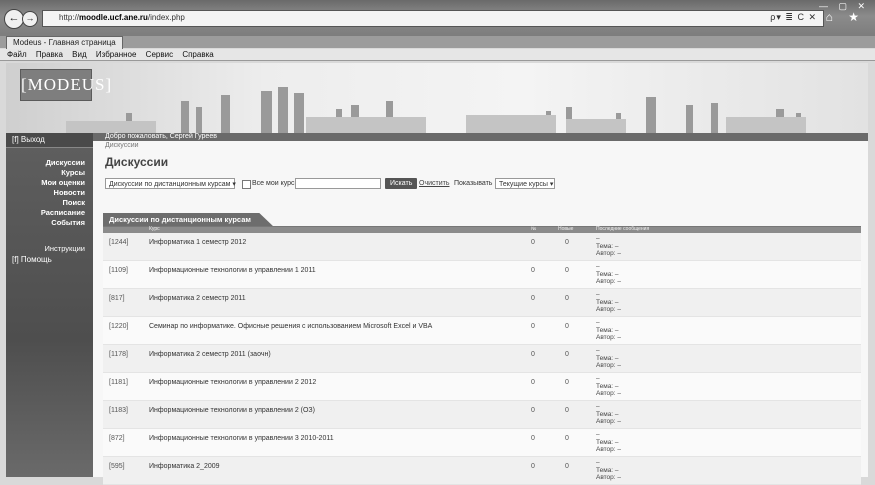  I want to click on back-button: ←, so click(14, 19).